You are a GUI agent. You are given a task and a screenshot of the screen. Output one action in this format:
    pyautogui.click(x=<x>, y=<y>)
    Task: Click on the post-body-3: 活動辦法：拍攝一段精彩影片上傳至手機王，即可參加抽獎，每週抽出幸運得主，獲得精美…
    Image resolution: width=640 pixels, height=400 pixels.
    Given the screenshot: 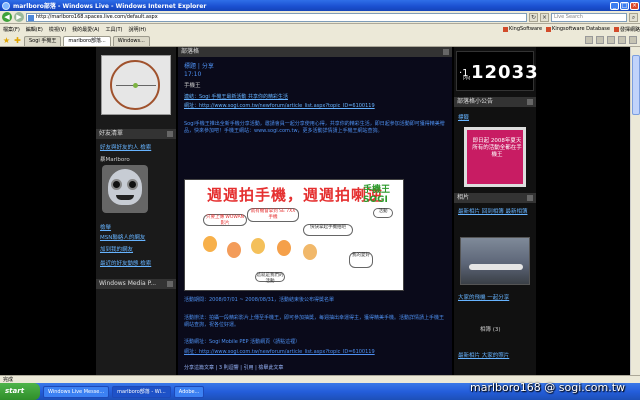 What is the action you would take?
    pyautogui.click(x=314, y=321)
    